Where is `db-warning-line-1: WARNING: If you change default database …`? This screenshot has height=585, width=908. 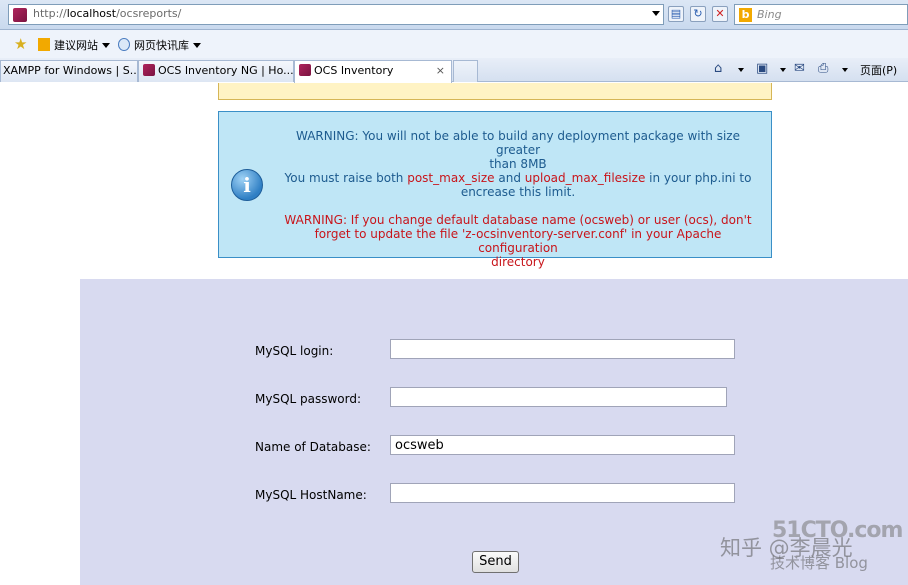 db-warning-line-1: WARNING: If you change default database … is located at coordinates (518, 220).